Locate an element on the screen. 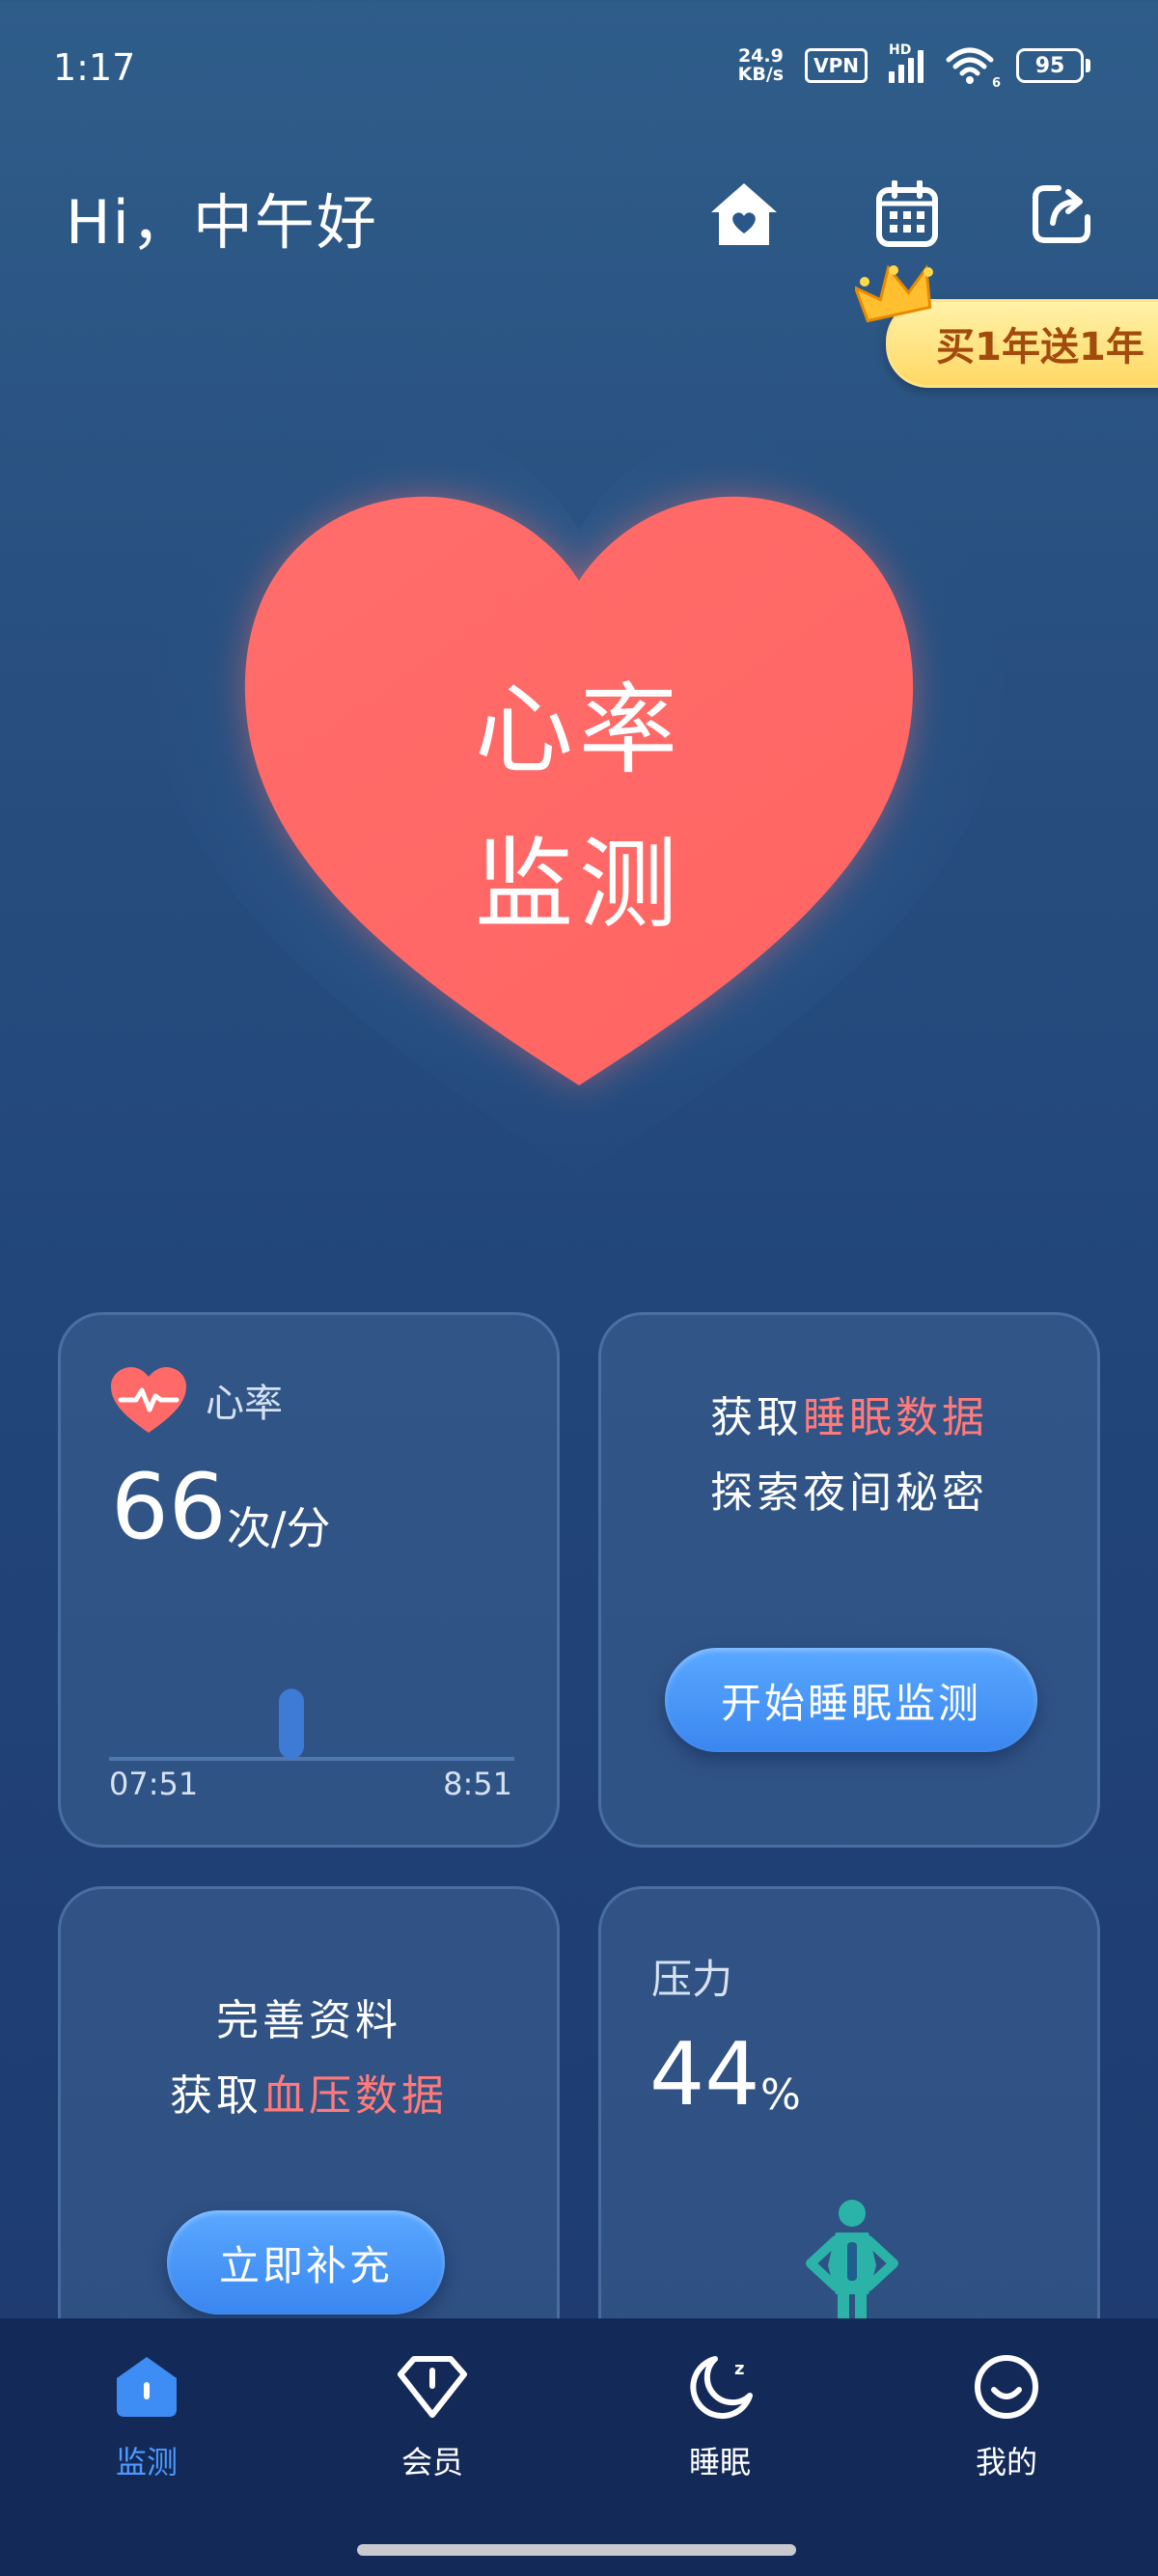  bp-promo-line2: 获取血压数据 is located at coordinates (309, 2092).